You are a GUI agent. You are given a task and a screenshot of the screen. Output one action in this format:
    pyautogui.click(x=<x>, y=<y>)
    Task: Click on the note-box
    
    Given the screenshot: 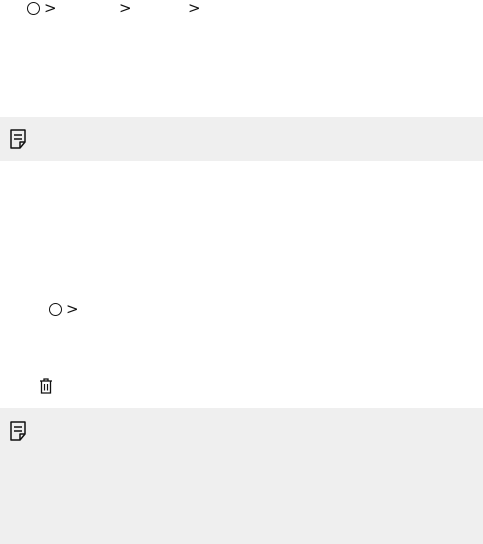 What is the action you would take?
    pyautogui.click(x=241, y=139)
    